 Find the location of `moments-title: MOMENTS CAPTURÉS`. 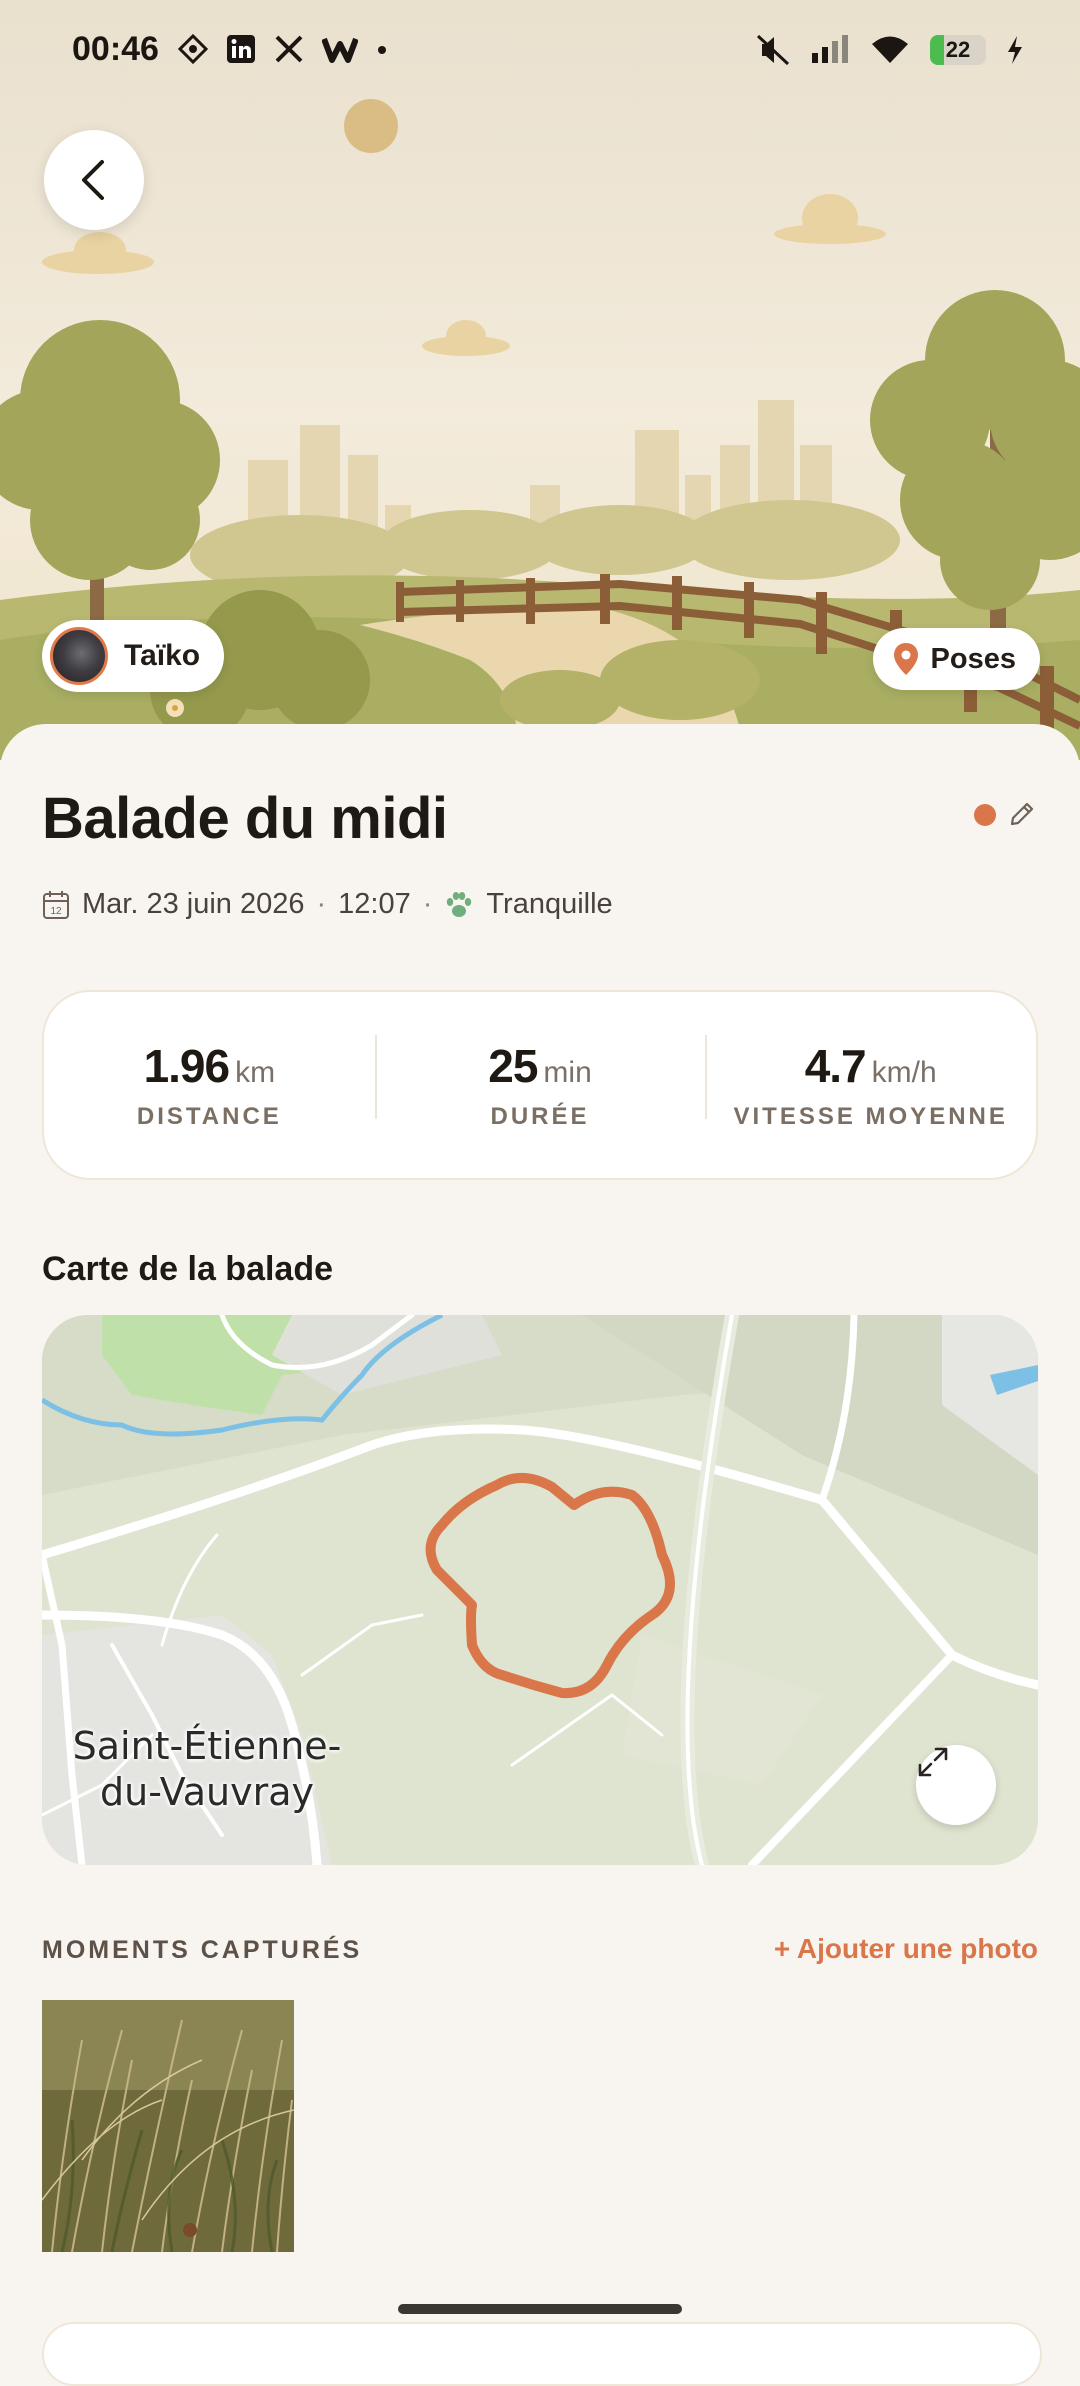

moments-title: MOMENTS CAPTURÉS is located at coordinates (202, 1950).